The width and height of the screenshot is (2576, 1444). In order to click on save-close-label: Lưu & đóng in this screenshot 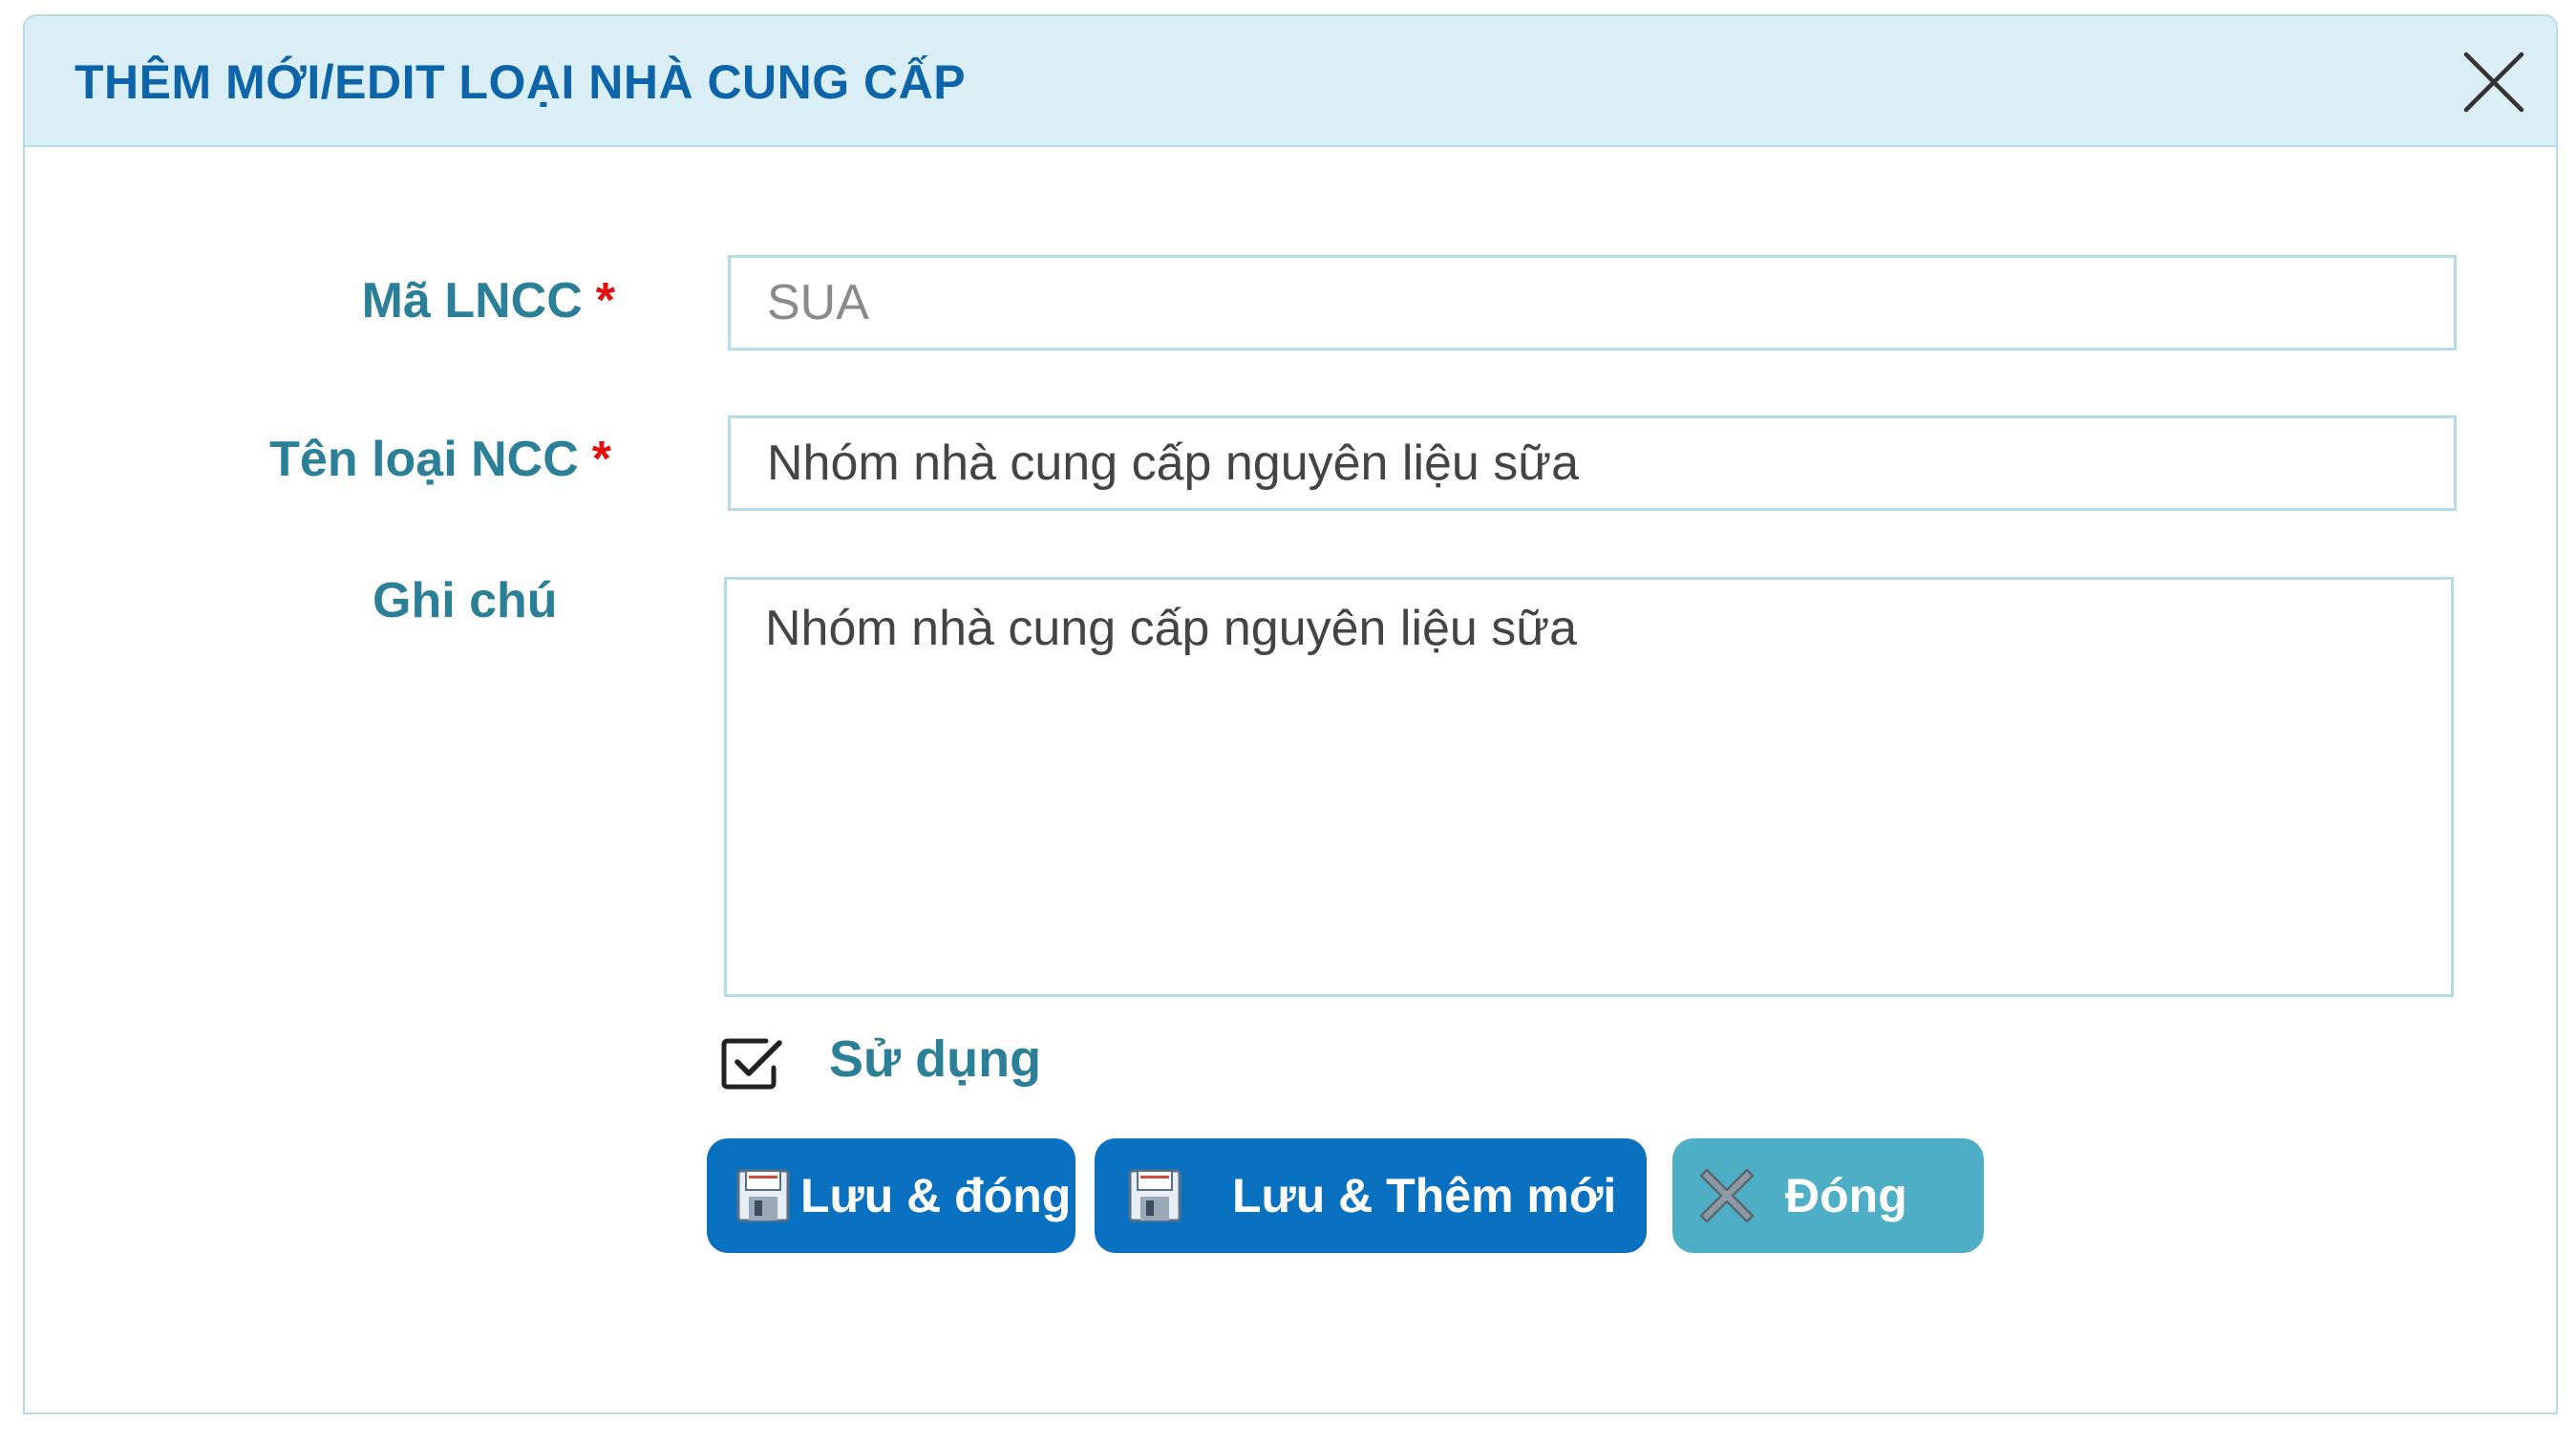, I will do `click(936, 1195)`.